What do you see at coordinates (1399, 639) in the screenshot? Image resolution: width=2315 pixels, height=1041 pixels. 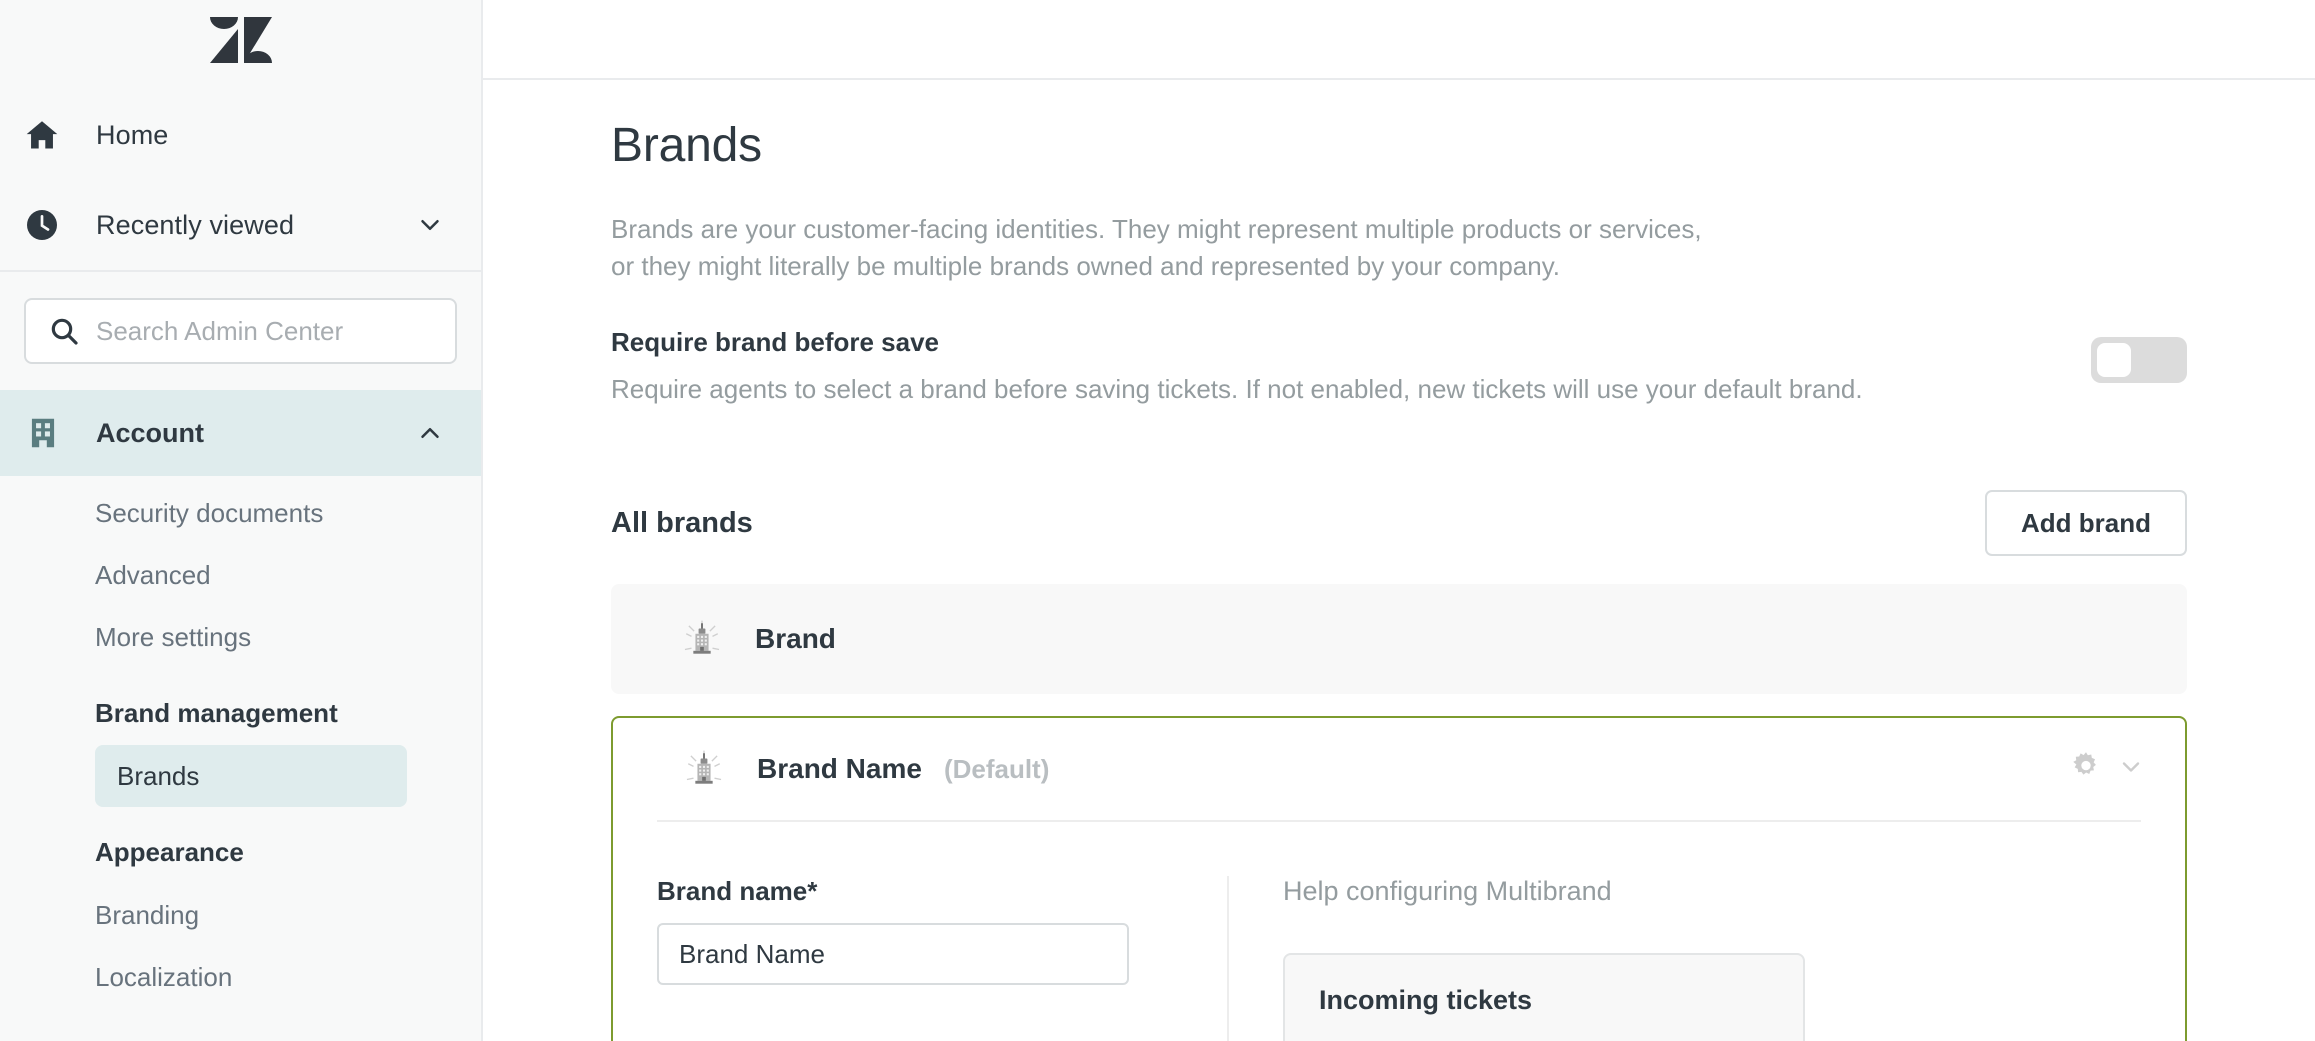 I see `brand-row: Brand` at bounding box center [1399, 639].